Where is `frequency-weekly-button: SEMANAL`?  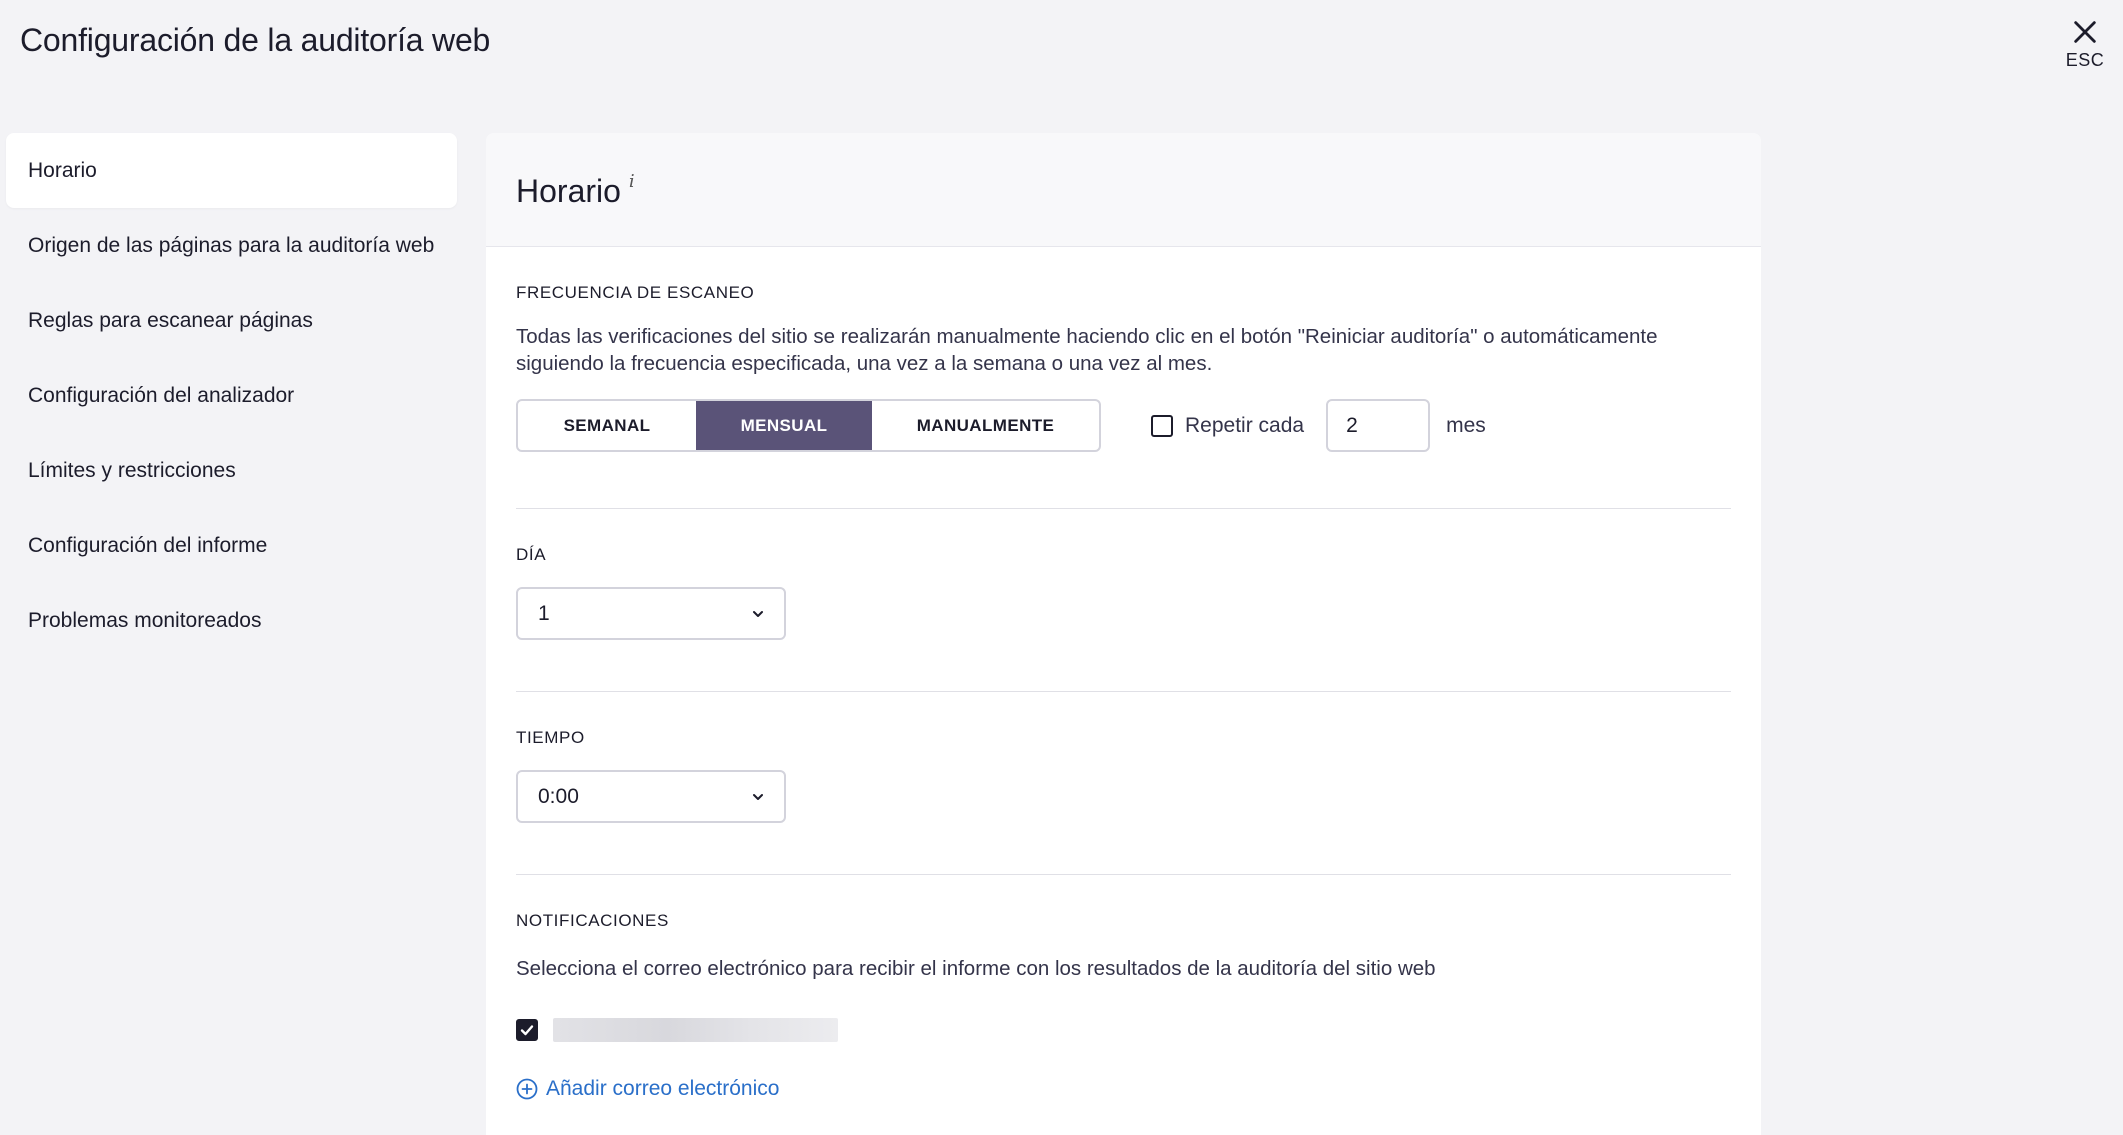
frequency-weekly-button: SEMANAL is located at coordinates (607, 425).